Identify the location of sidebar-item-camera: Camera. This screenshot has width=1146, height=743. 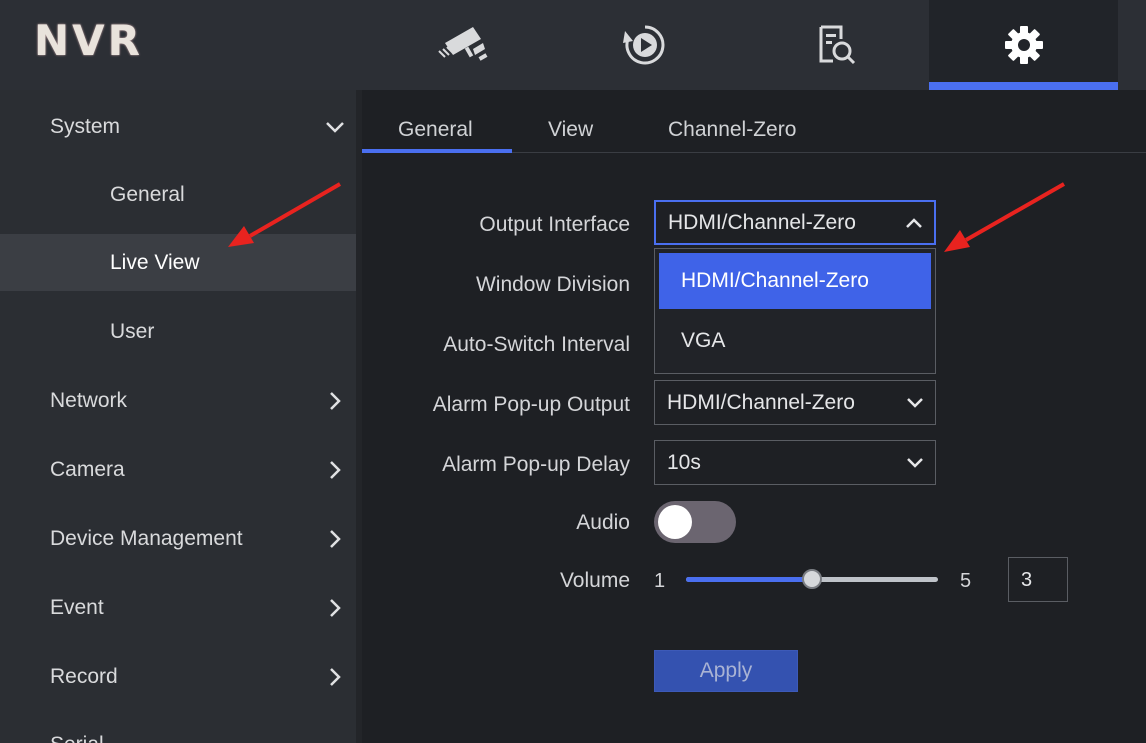
(178, 469).